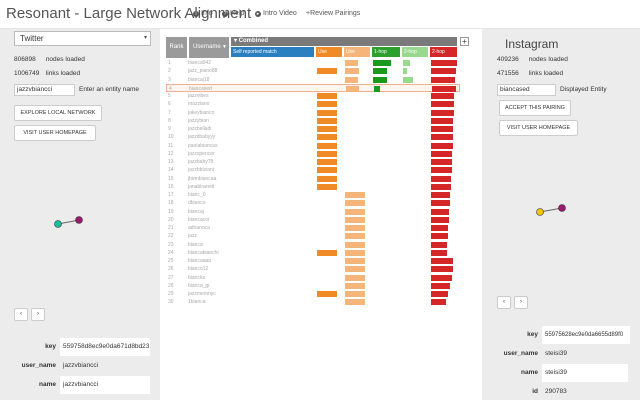 The width and height of the screenshot is (640, 400). Describe the element at coordinates (169, 112) in the screenshot. I see `rank-cell: 7` at that location.